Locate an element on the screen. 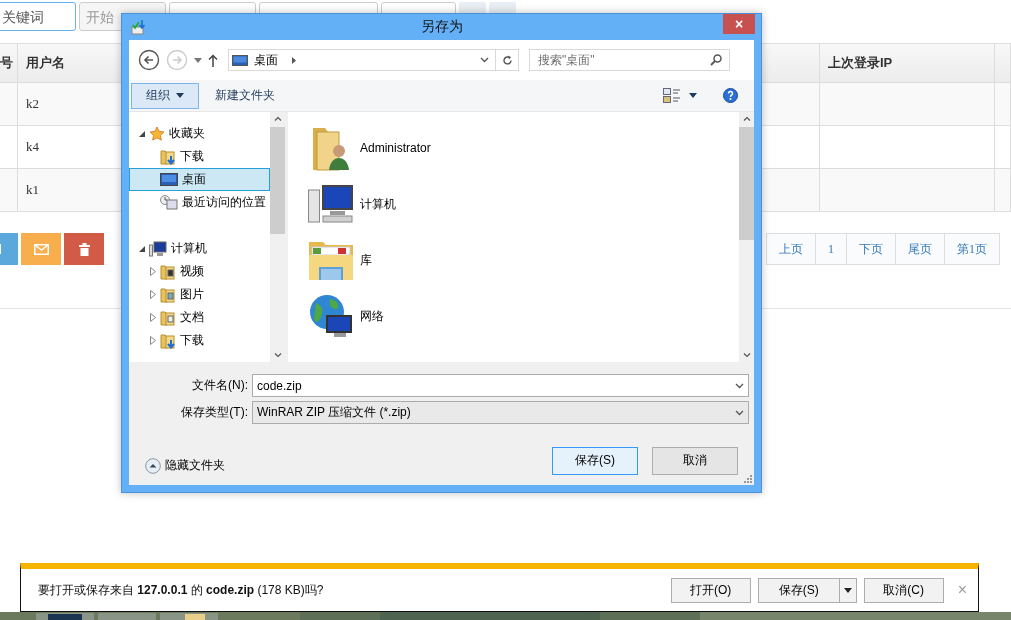 This screenshot has width=1011, height=620. column-header: 上次登录IP is located at coordinates (907, 63).